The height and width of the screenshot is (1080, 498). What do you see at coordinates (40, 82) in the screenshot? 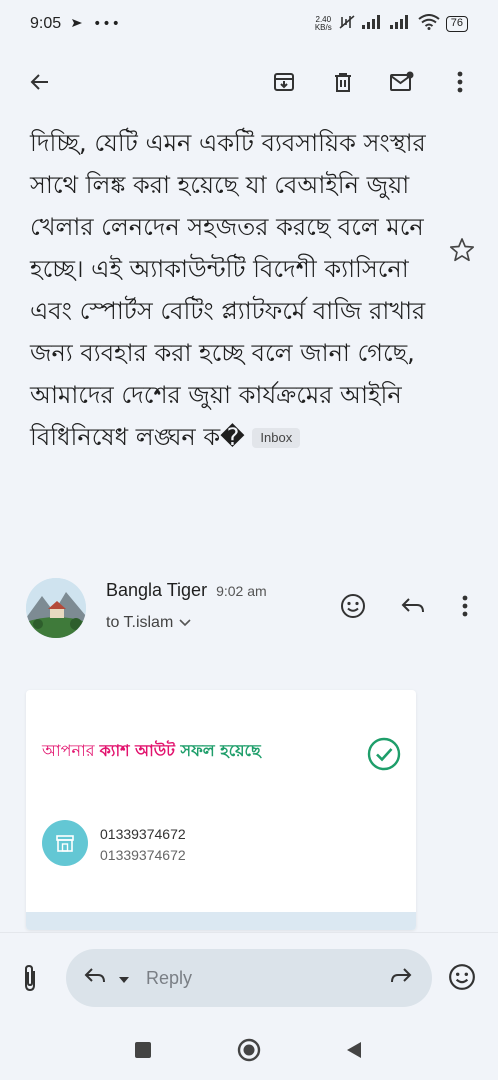
I see `back-arrow-icon` at bounding box center [40, 82].